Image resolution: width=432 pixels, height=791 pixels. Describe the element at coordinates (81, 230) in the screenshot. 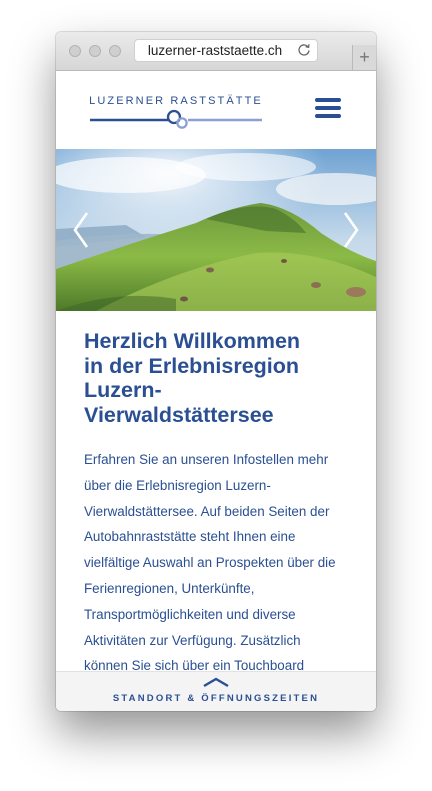

I see `chevron-left-icon` at that location.